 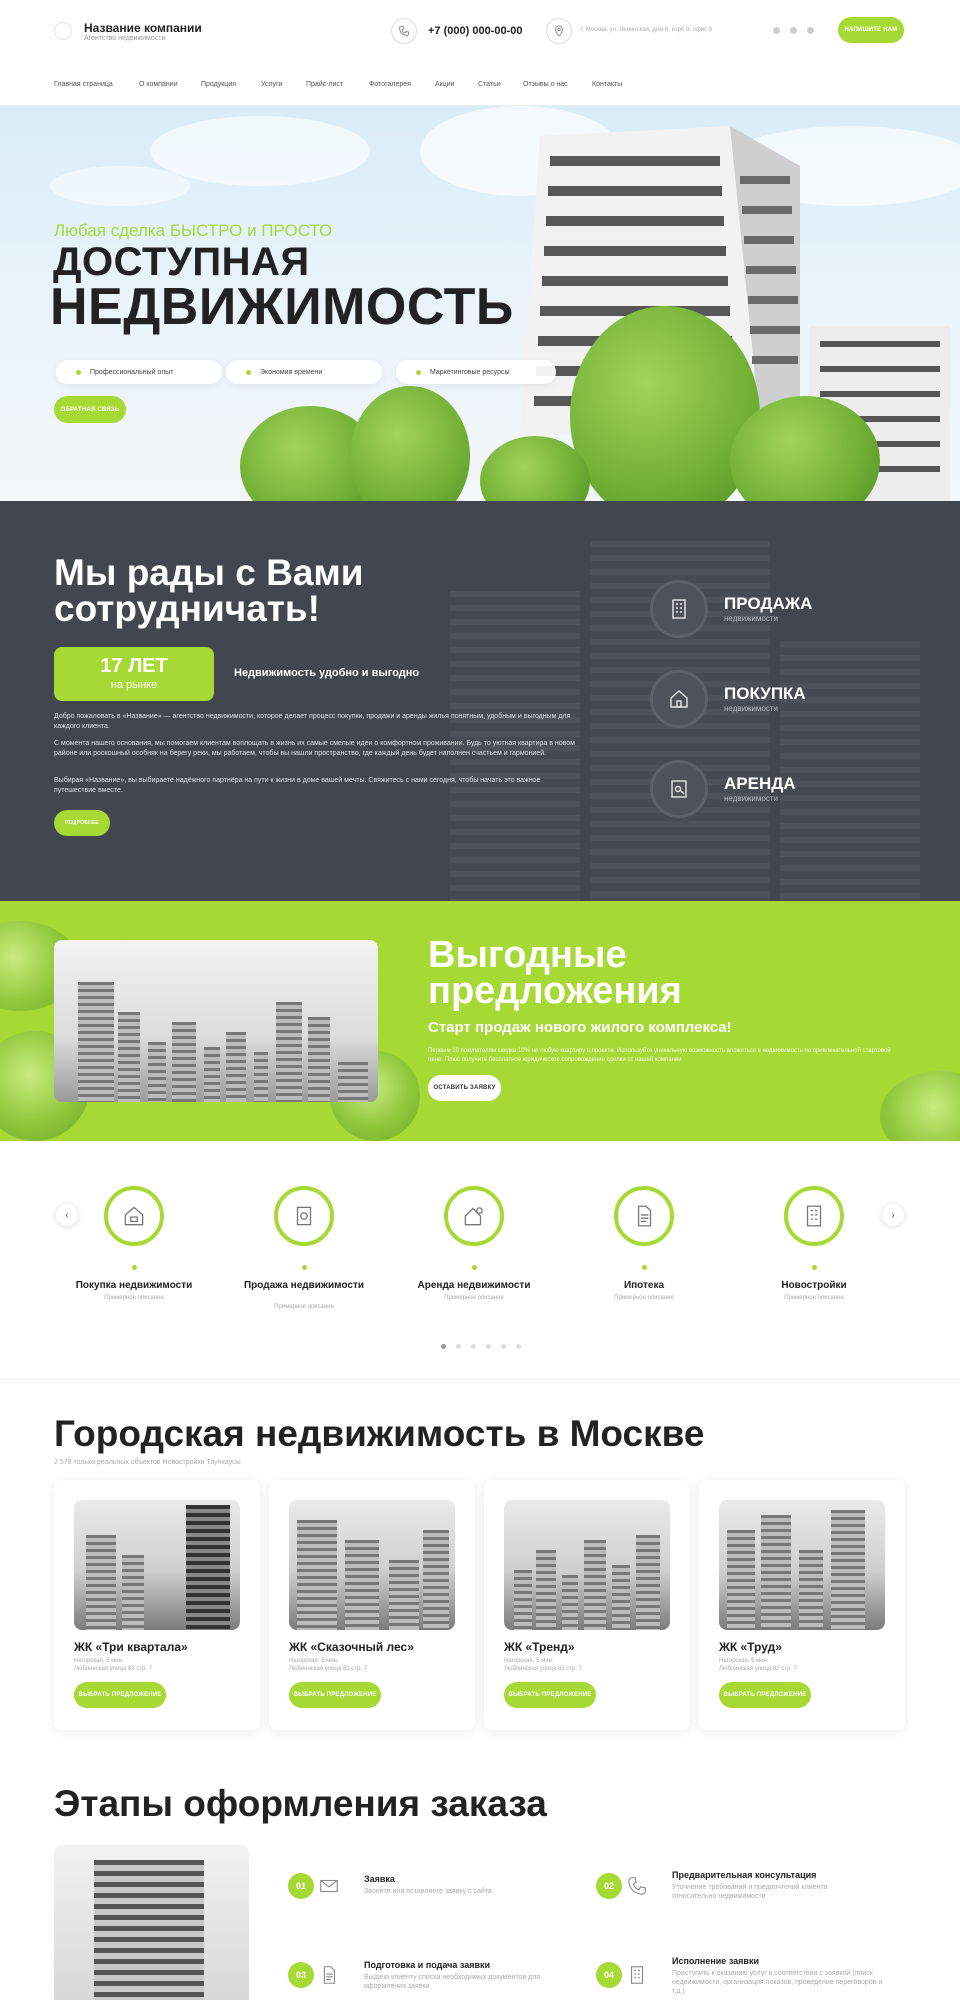 I want to click on nav-item-promotions: Акции, so click(x=445, y=84).